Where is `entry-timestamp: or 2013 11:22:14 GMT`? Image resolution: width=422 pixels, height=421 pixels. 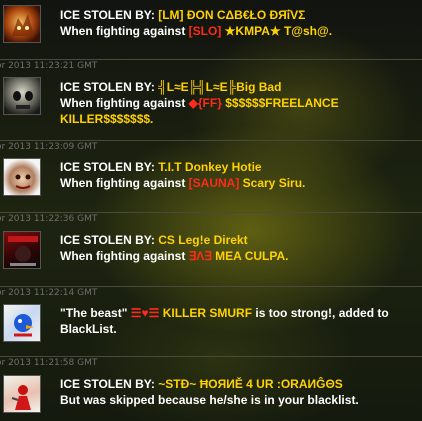 entry-timestamp: or 2013 11:22:14 GMT is located at coordinates (211, 293).